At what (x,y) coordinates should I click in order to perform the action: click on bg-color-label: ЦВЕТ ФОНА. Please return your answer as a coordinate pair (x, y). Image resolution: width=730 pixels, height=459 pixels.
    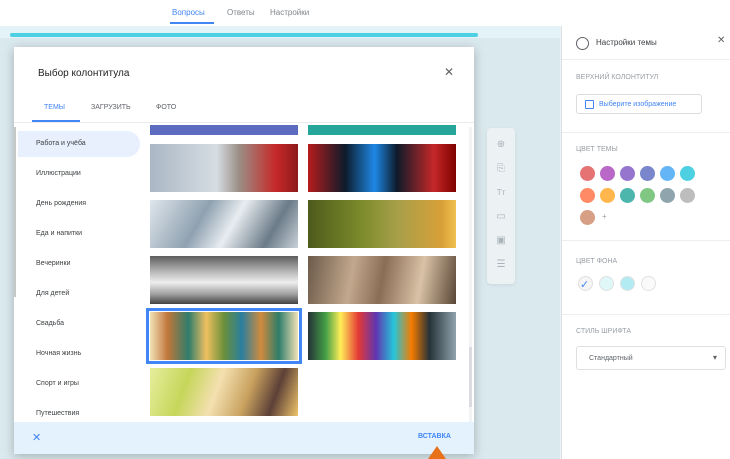
    Looking at the image, I should click on (597, 261).